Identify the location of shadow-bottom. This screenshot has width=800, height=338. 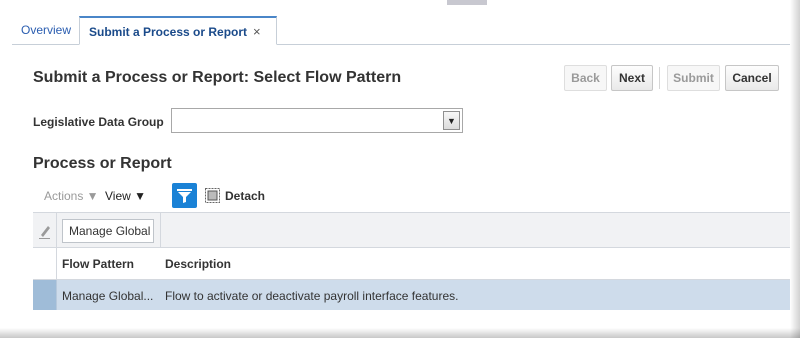
(400, 333).